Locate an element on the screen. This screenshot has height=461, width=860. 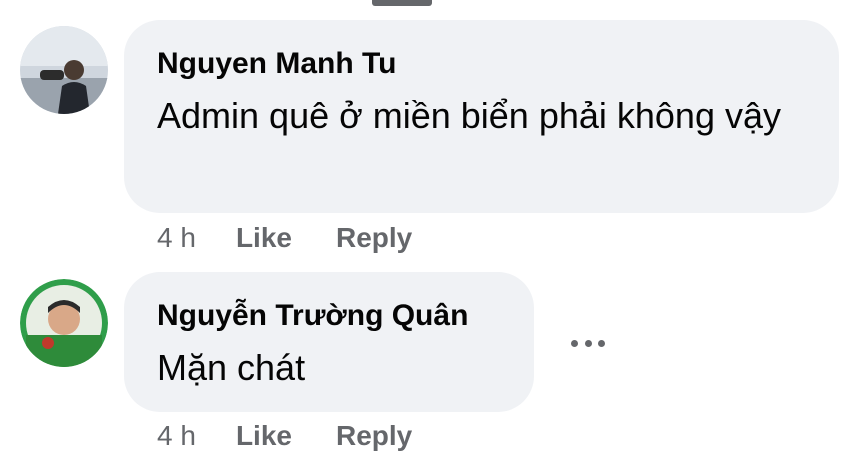
more-options-icon is located at coordinates (588, 343).